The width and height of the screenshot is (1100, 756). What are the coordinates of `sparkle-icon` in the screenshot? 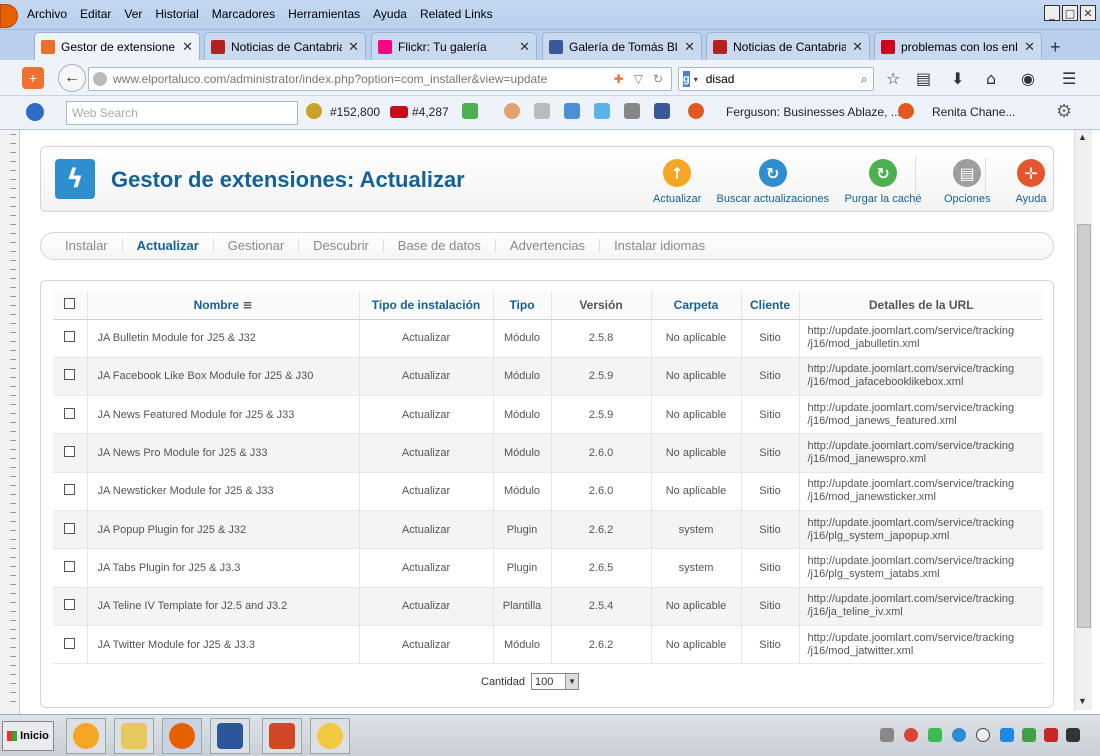 It's located at (602, 111).